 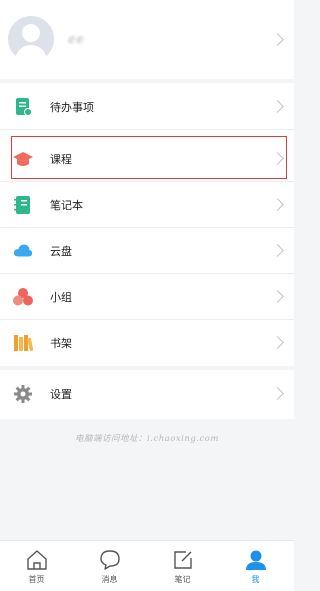 I want to click on menu-item-label: 笔记本, so click(x=66, y=205).